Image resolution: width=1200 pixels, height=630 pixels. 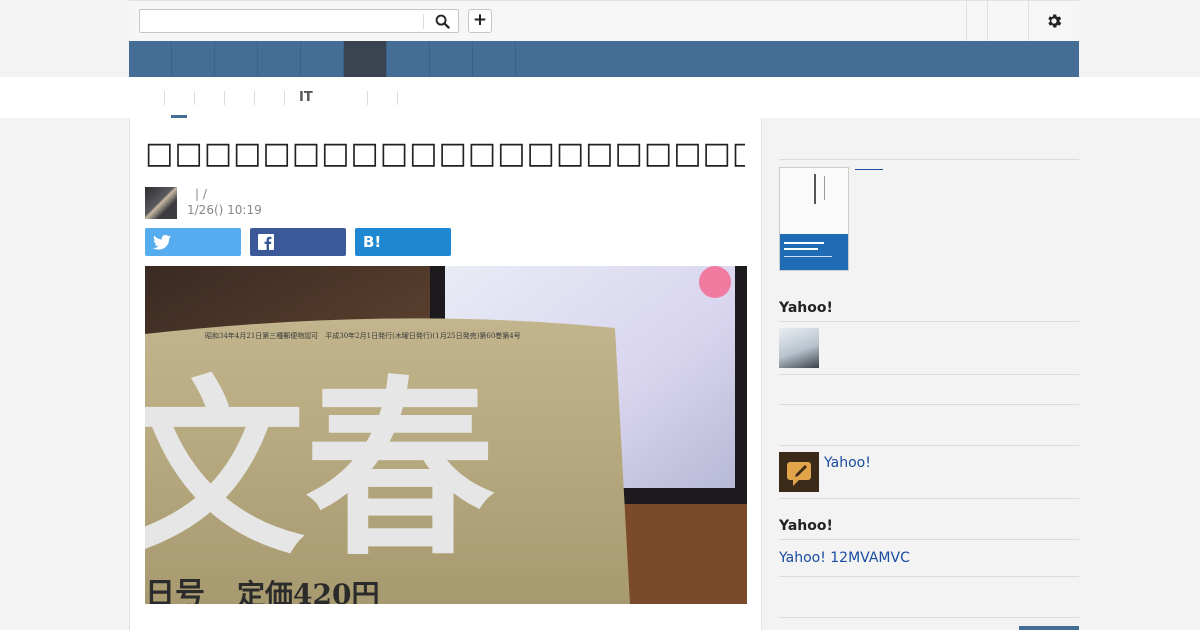 What do you see at coordinates (1049, 628) in the screenshot?
I see `sidebar-banner` at bounding box center [1049, 628].